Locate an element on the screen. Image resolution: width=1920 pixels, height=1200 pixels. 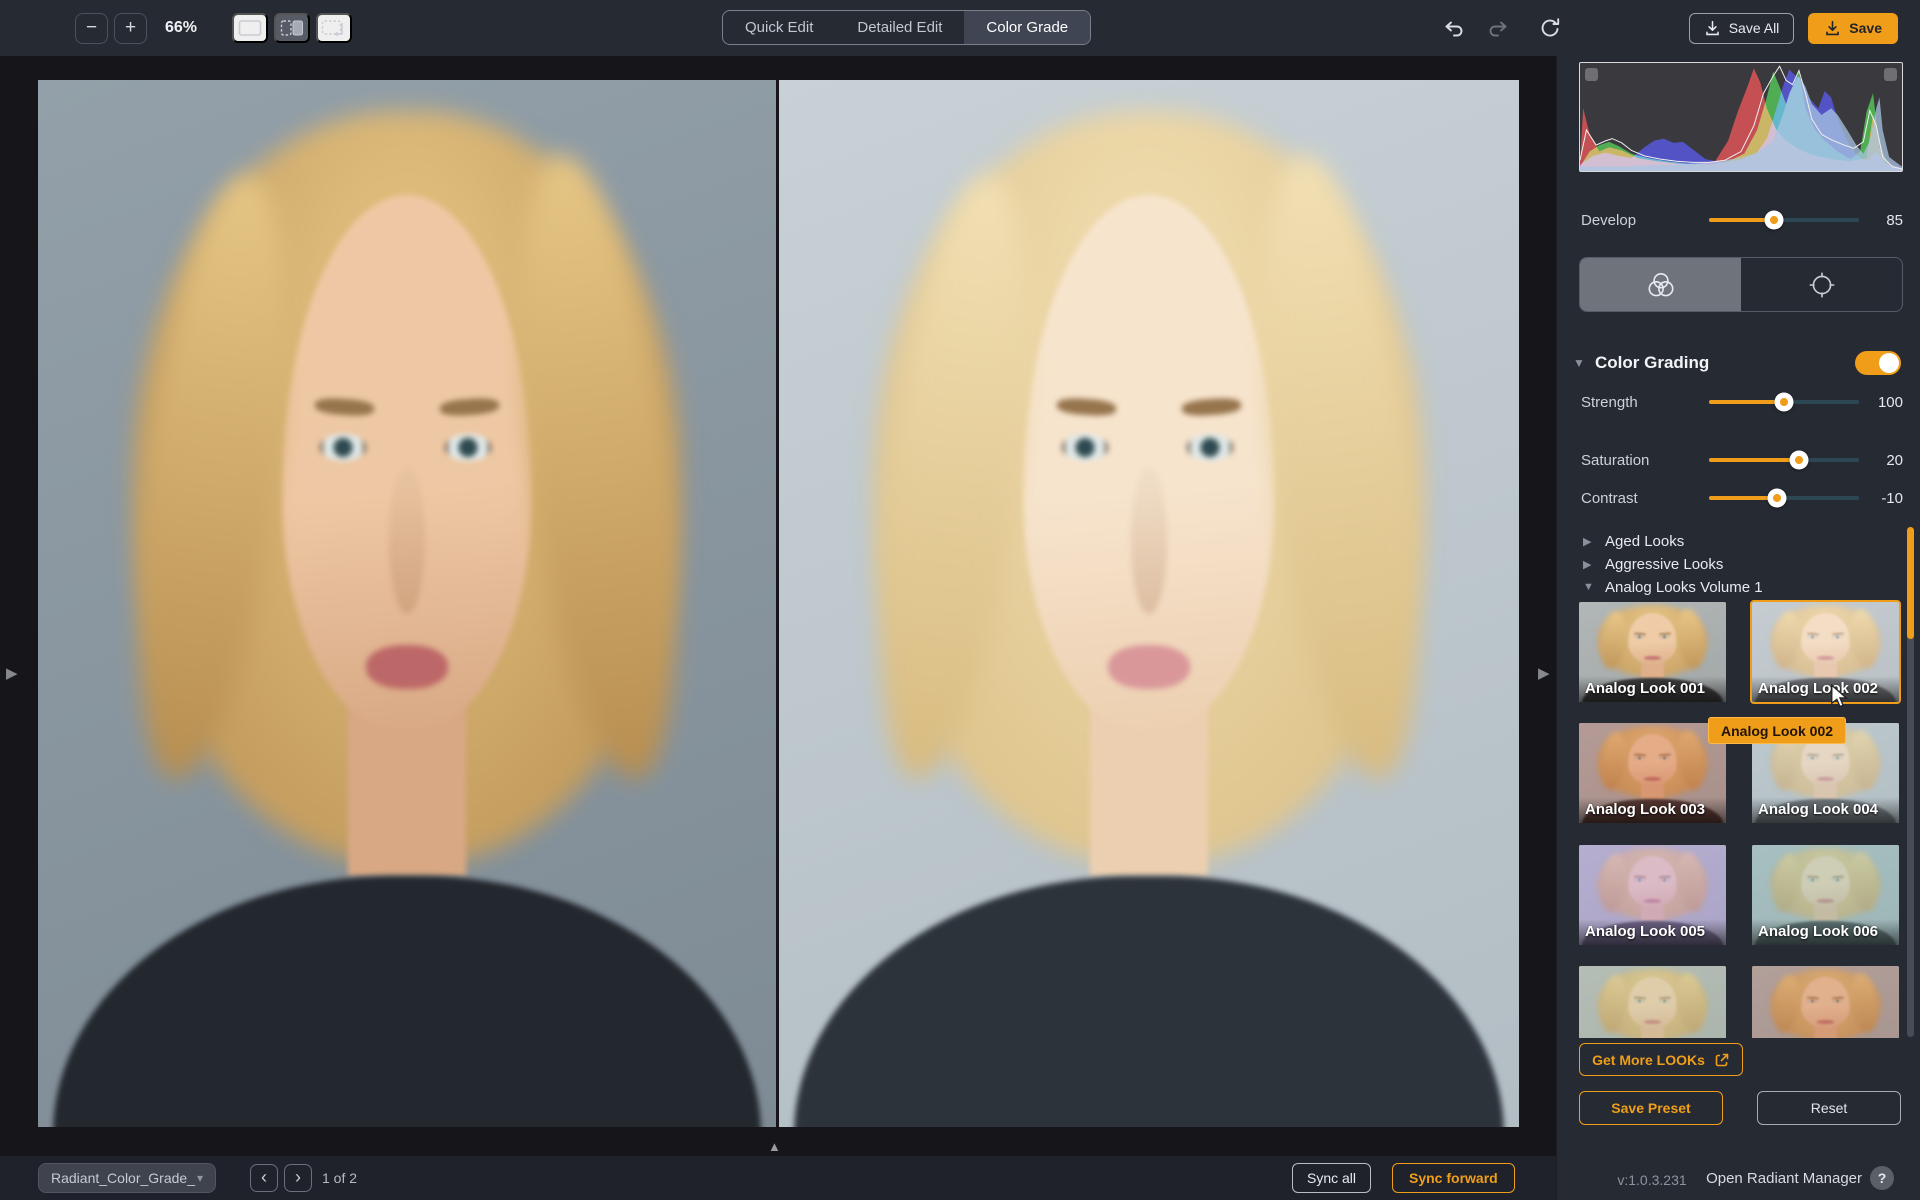
zoom-in-button: + is located at coordinates (130, 28).